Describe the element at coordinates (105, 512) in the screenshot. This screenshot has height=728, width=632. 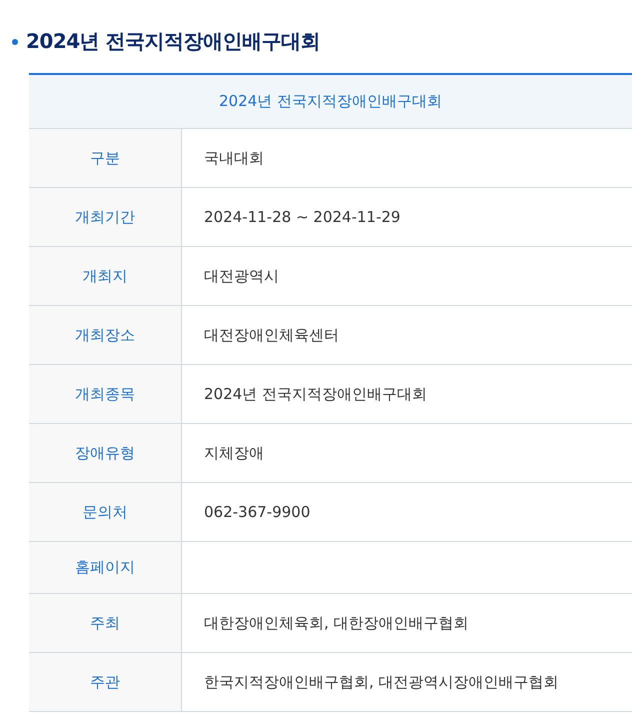
I see `row-label: 문의처` at that location.